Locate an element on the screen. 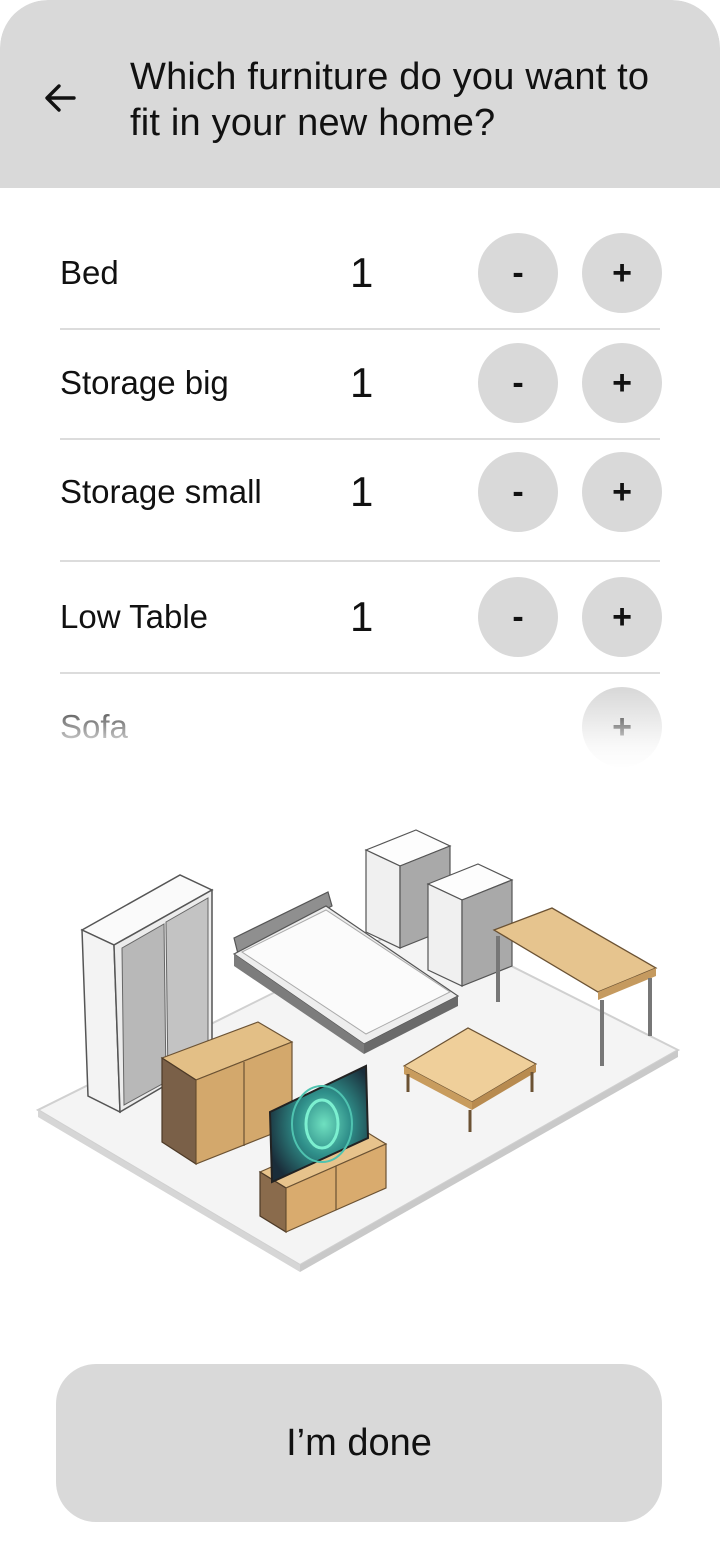 This screenshot has height=1560, width=720. arrow-left-icon is located at coordinates (60, 98).